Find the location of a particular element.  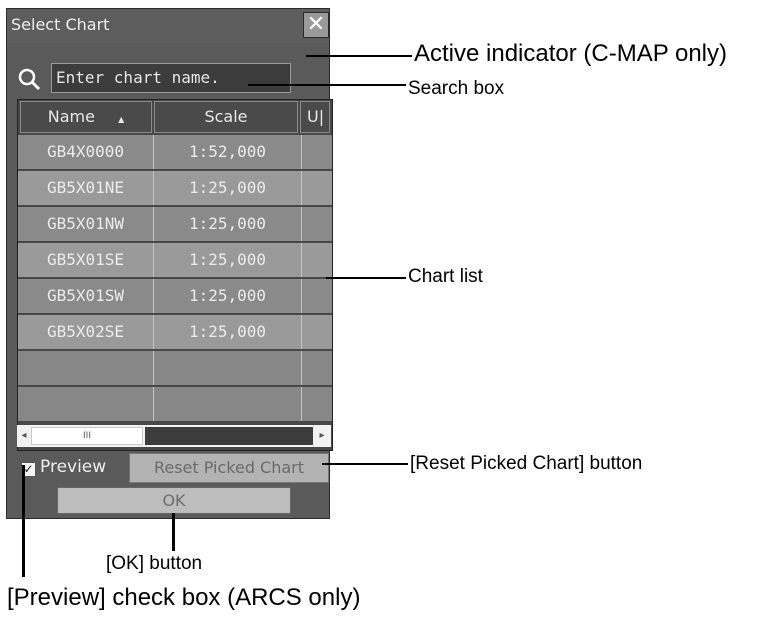

ok-button: OK is located at coordinates (174, 500).